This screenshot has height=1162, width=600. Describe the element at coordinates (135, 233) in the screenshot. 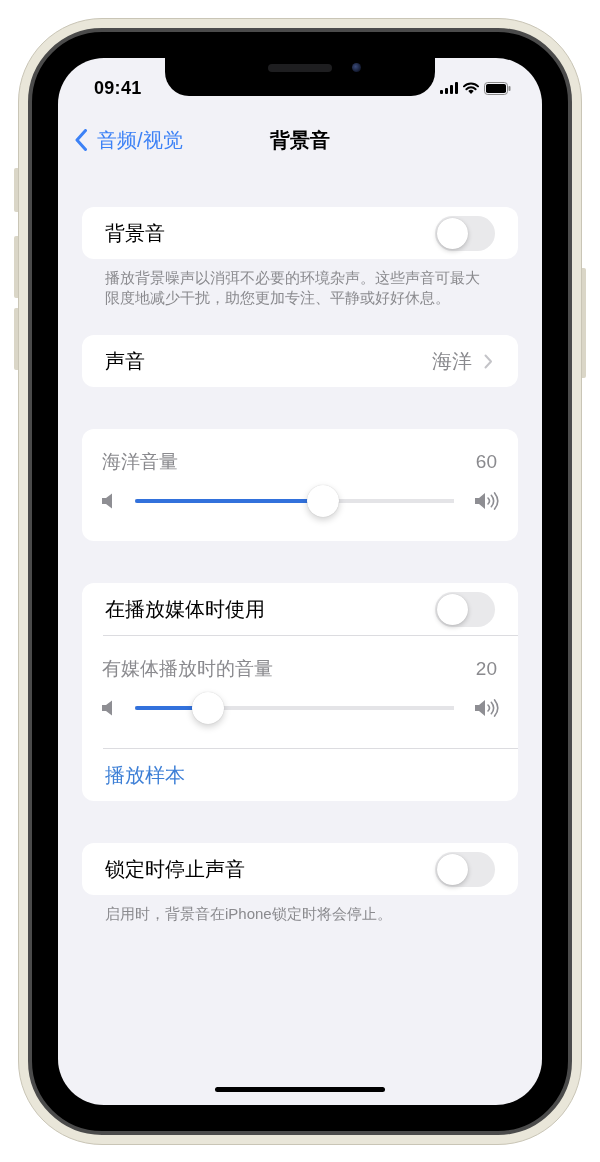

I see `setting-label: 背景音` at that location.